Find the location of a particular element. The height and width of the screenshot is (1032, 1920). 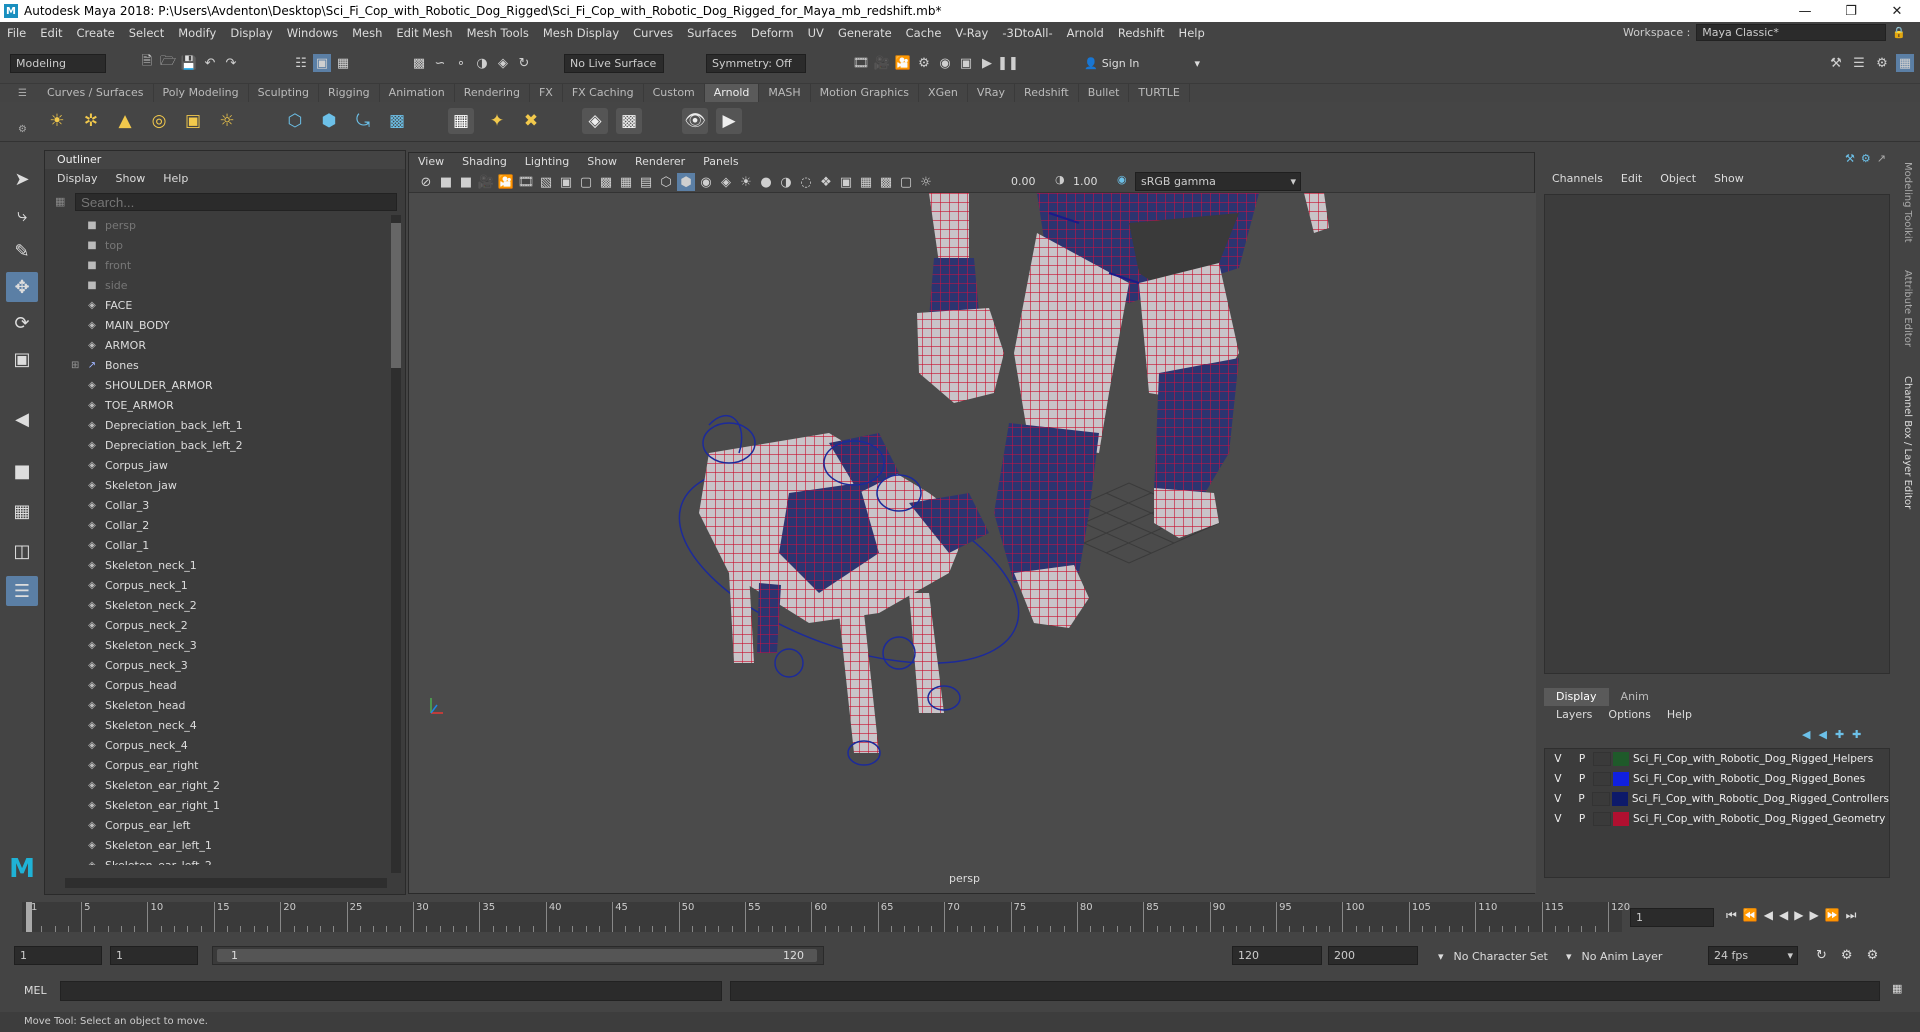

grease-pencil-icon: 🎞 is located at coordinates (526, 182).